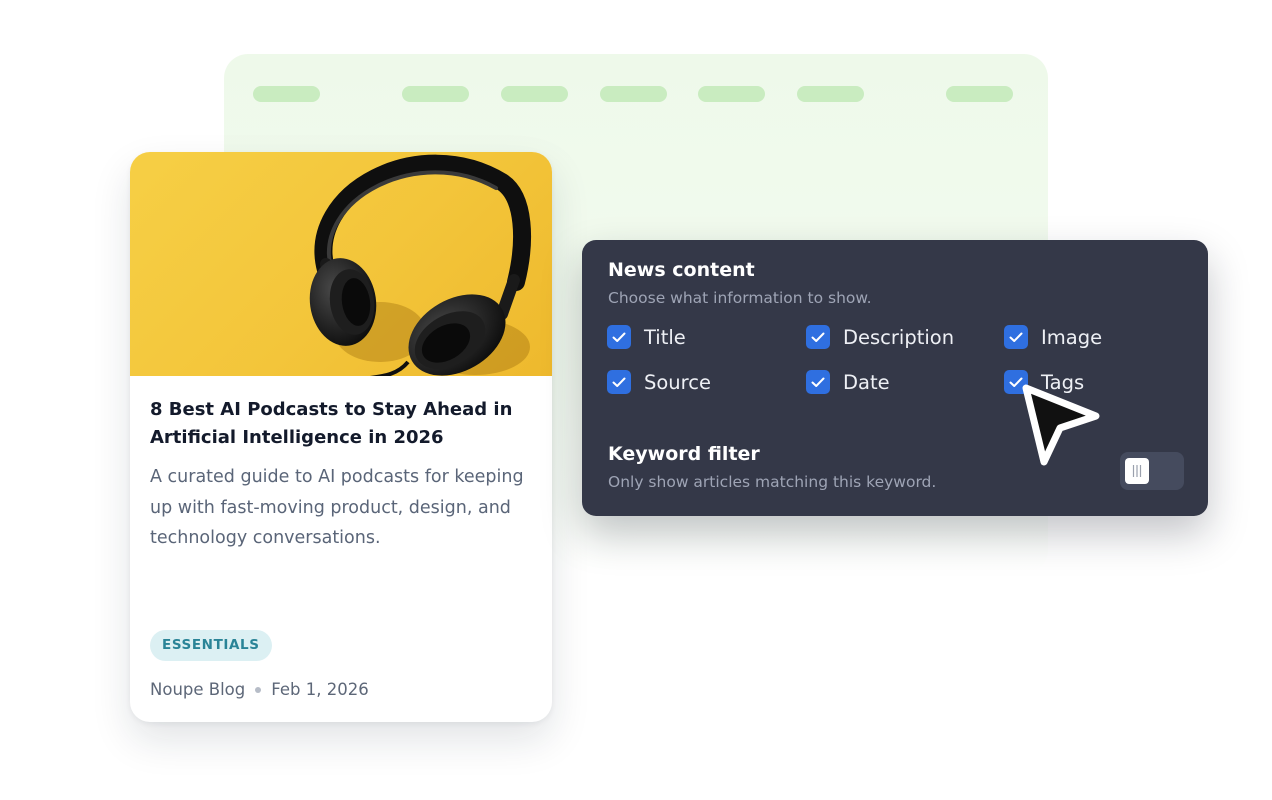 Image resolution: width=1272 pixels, height=800 pixels. Describe the element at coordinates (677, 382) in the screenshot. I see `option-label: Source` at that location.